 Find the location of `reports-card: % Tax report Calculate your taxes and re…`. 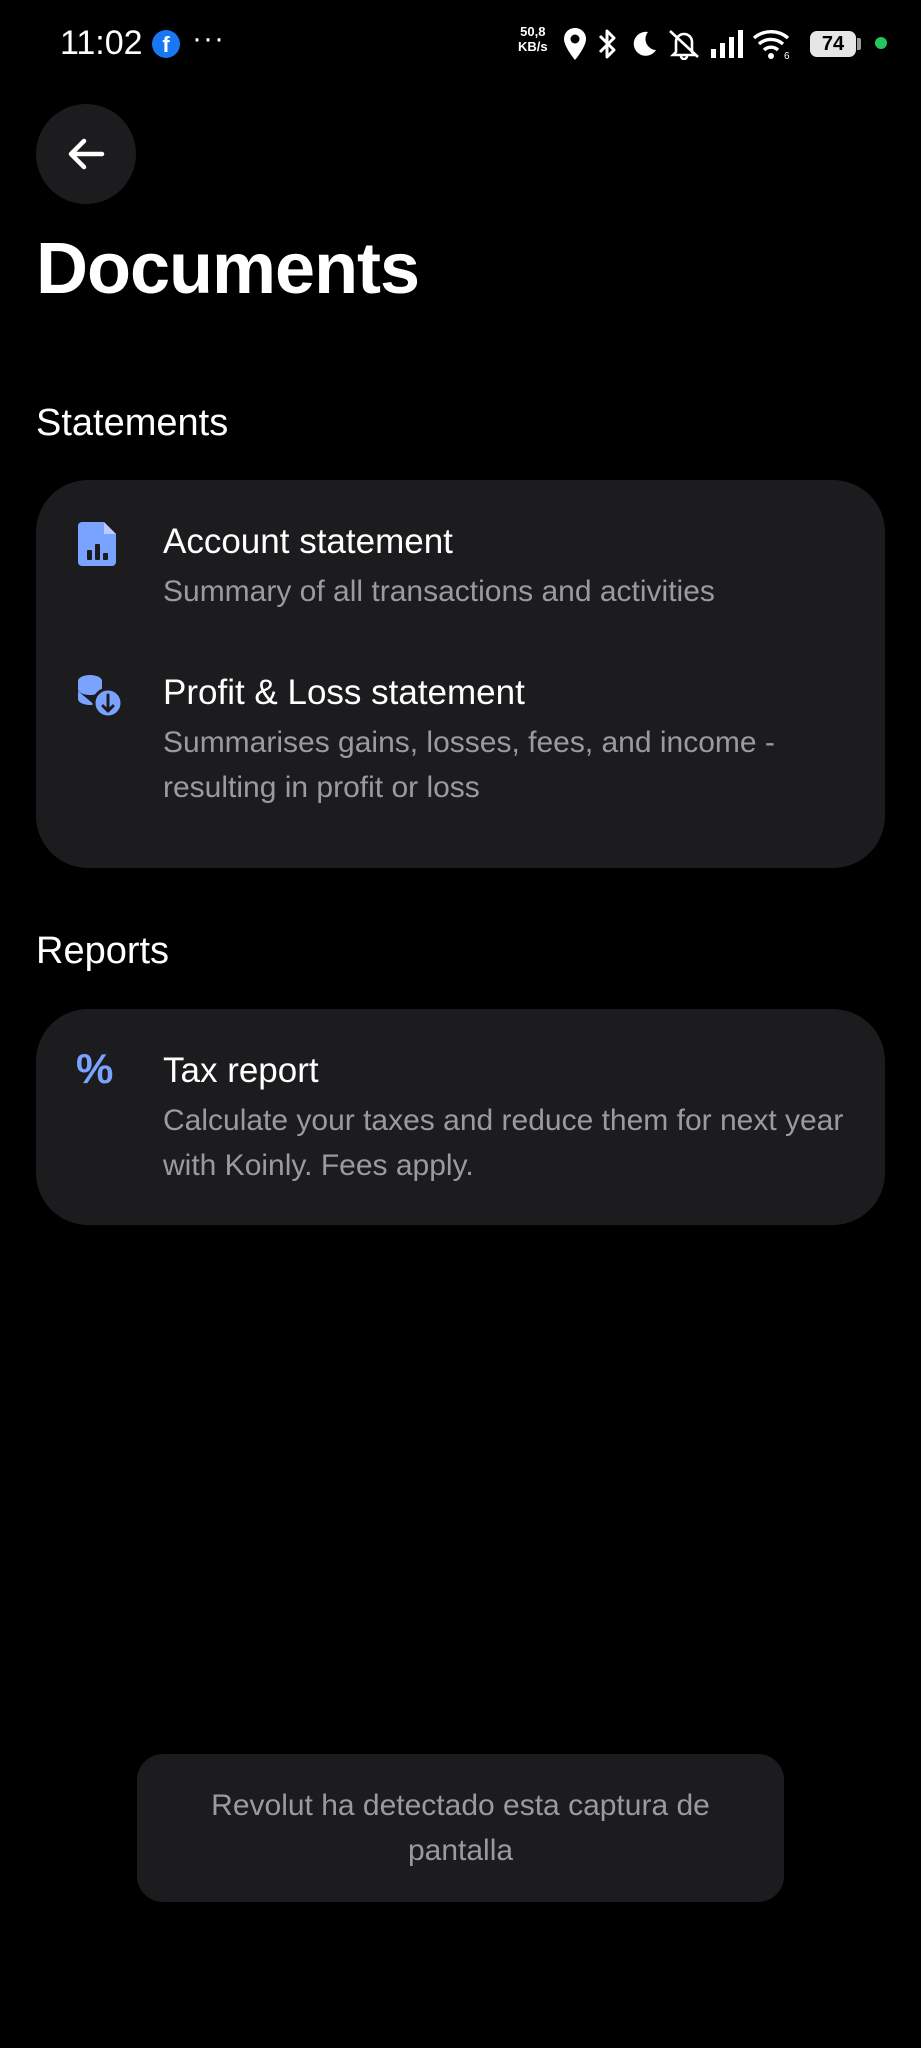

reports-card: % Tax report Calculate your taxes and re… is located at coordinates (460, 1117).